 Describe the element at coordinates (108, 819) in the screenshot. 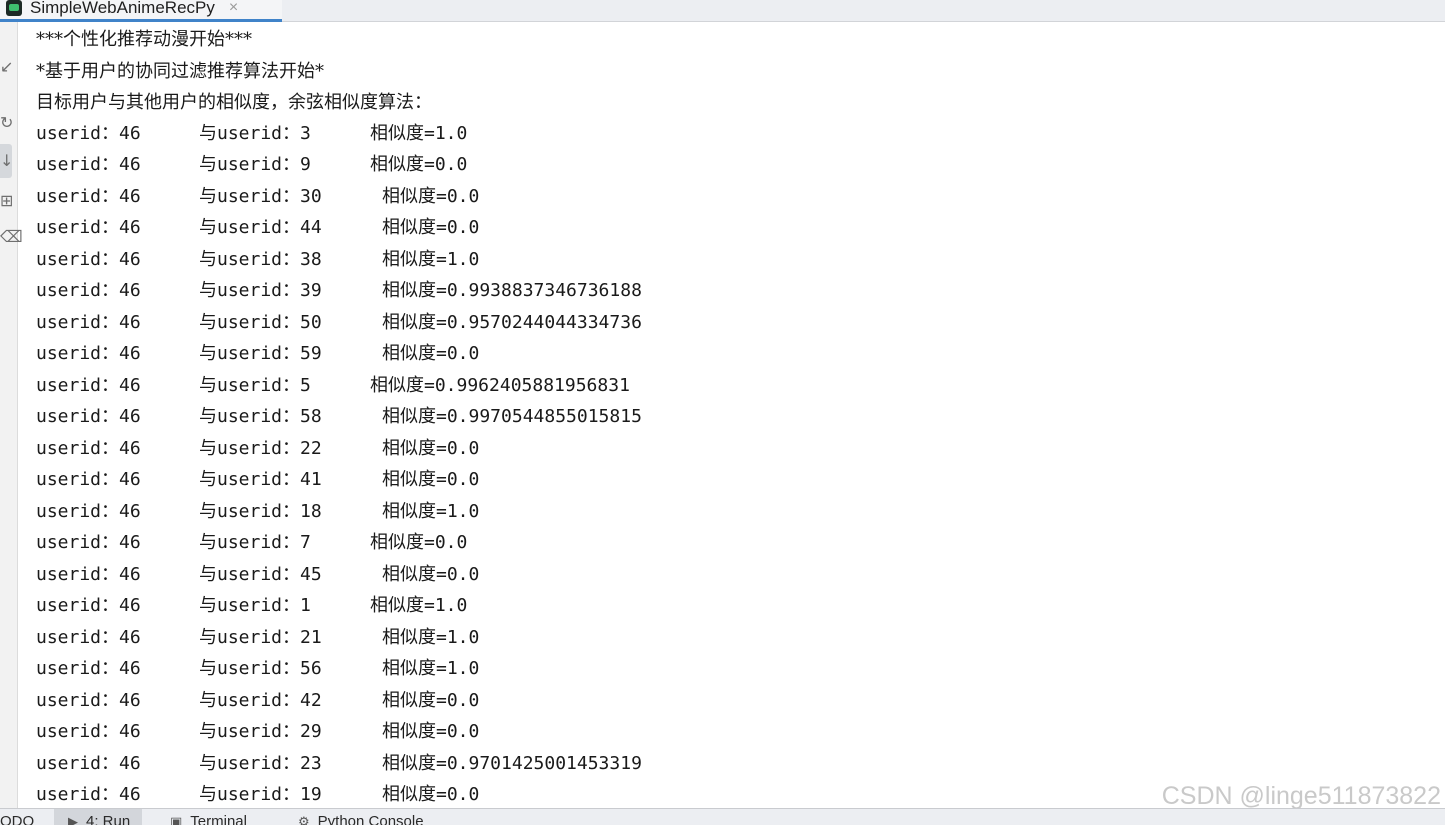

I see `run-tab-label: 4: Run` at that location.